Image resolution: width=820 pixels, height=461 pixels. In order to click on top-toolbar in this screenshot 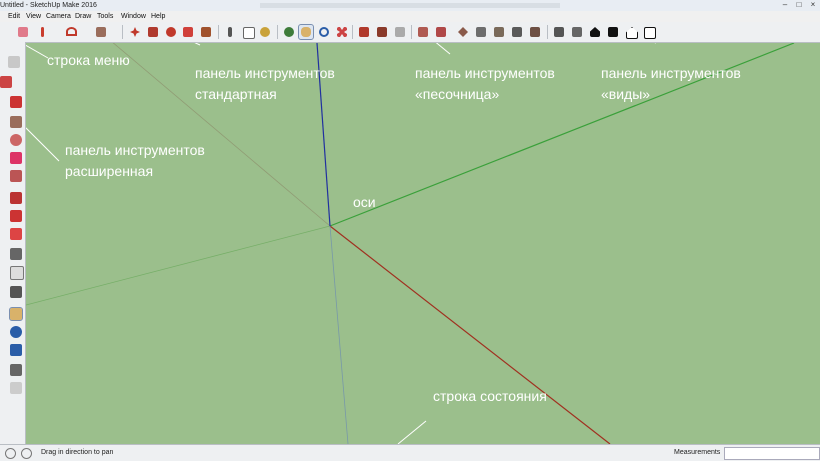, I will do `click(410, 32)`.